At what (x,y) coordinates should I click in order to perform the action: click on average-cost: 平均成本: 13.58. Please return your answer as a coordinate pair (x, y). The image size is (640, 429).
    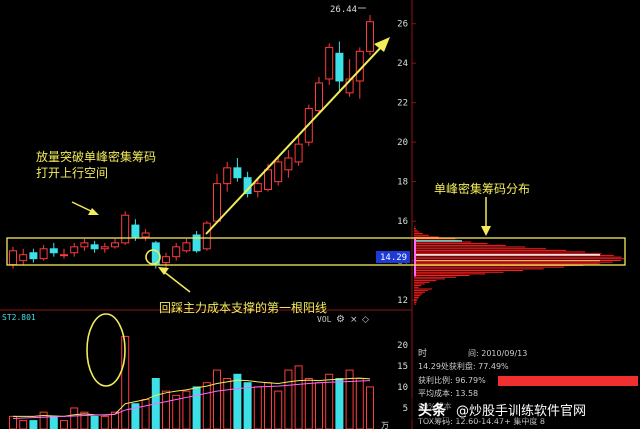
    Looking at the image, I should click on (448, 393).